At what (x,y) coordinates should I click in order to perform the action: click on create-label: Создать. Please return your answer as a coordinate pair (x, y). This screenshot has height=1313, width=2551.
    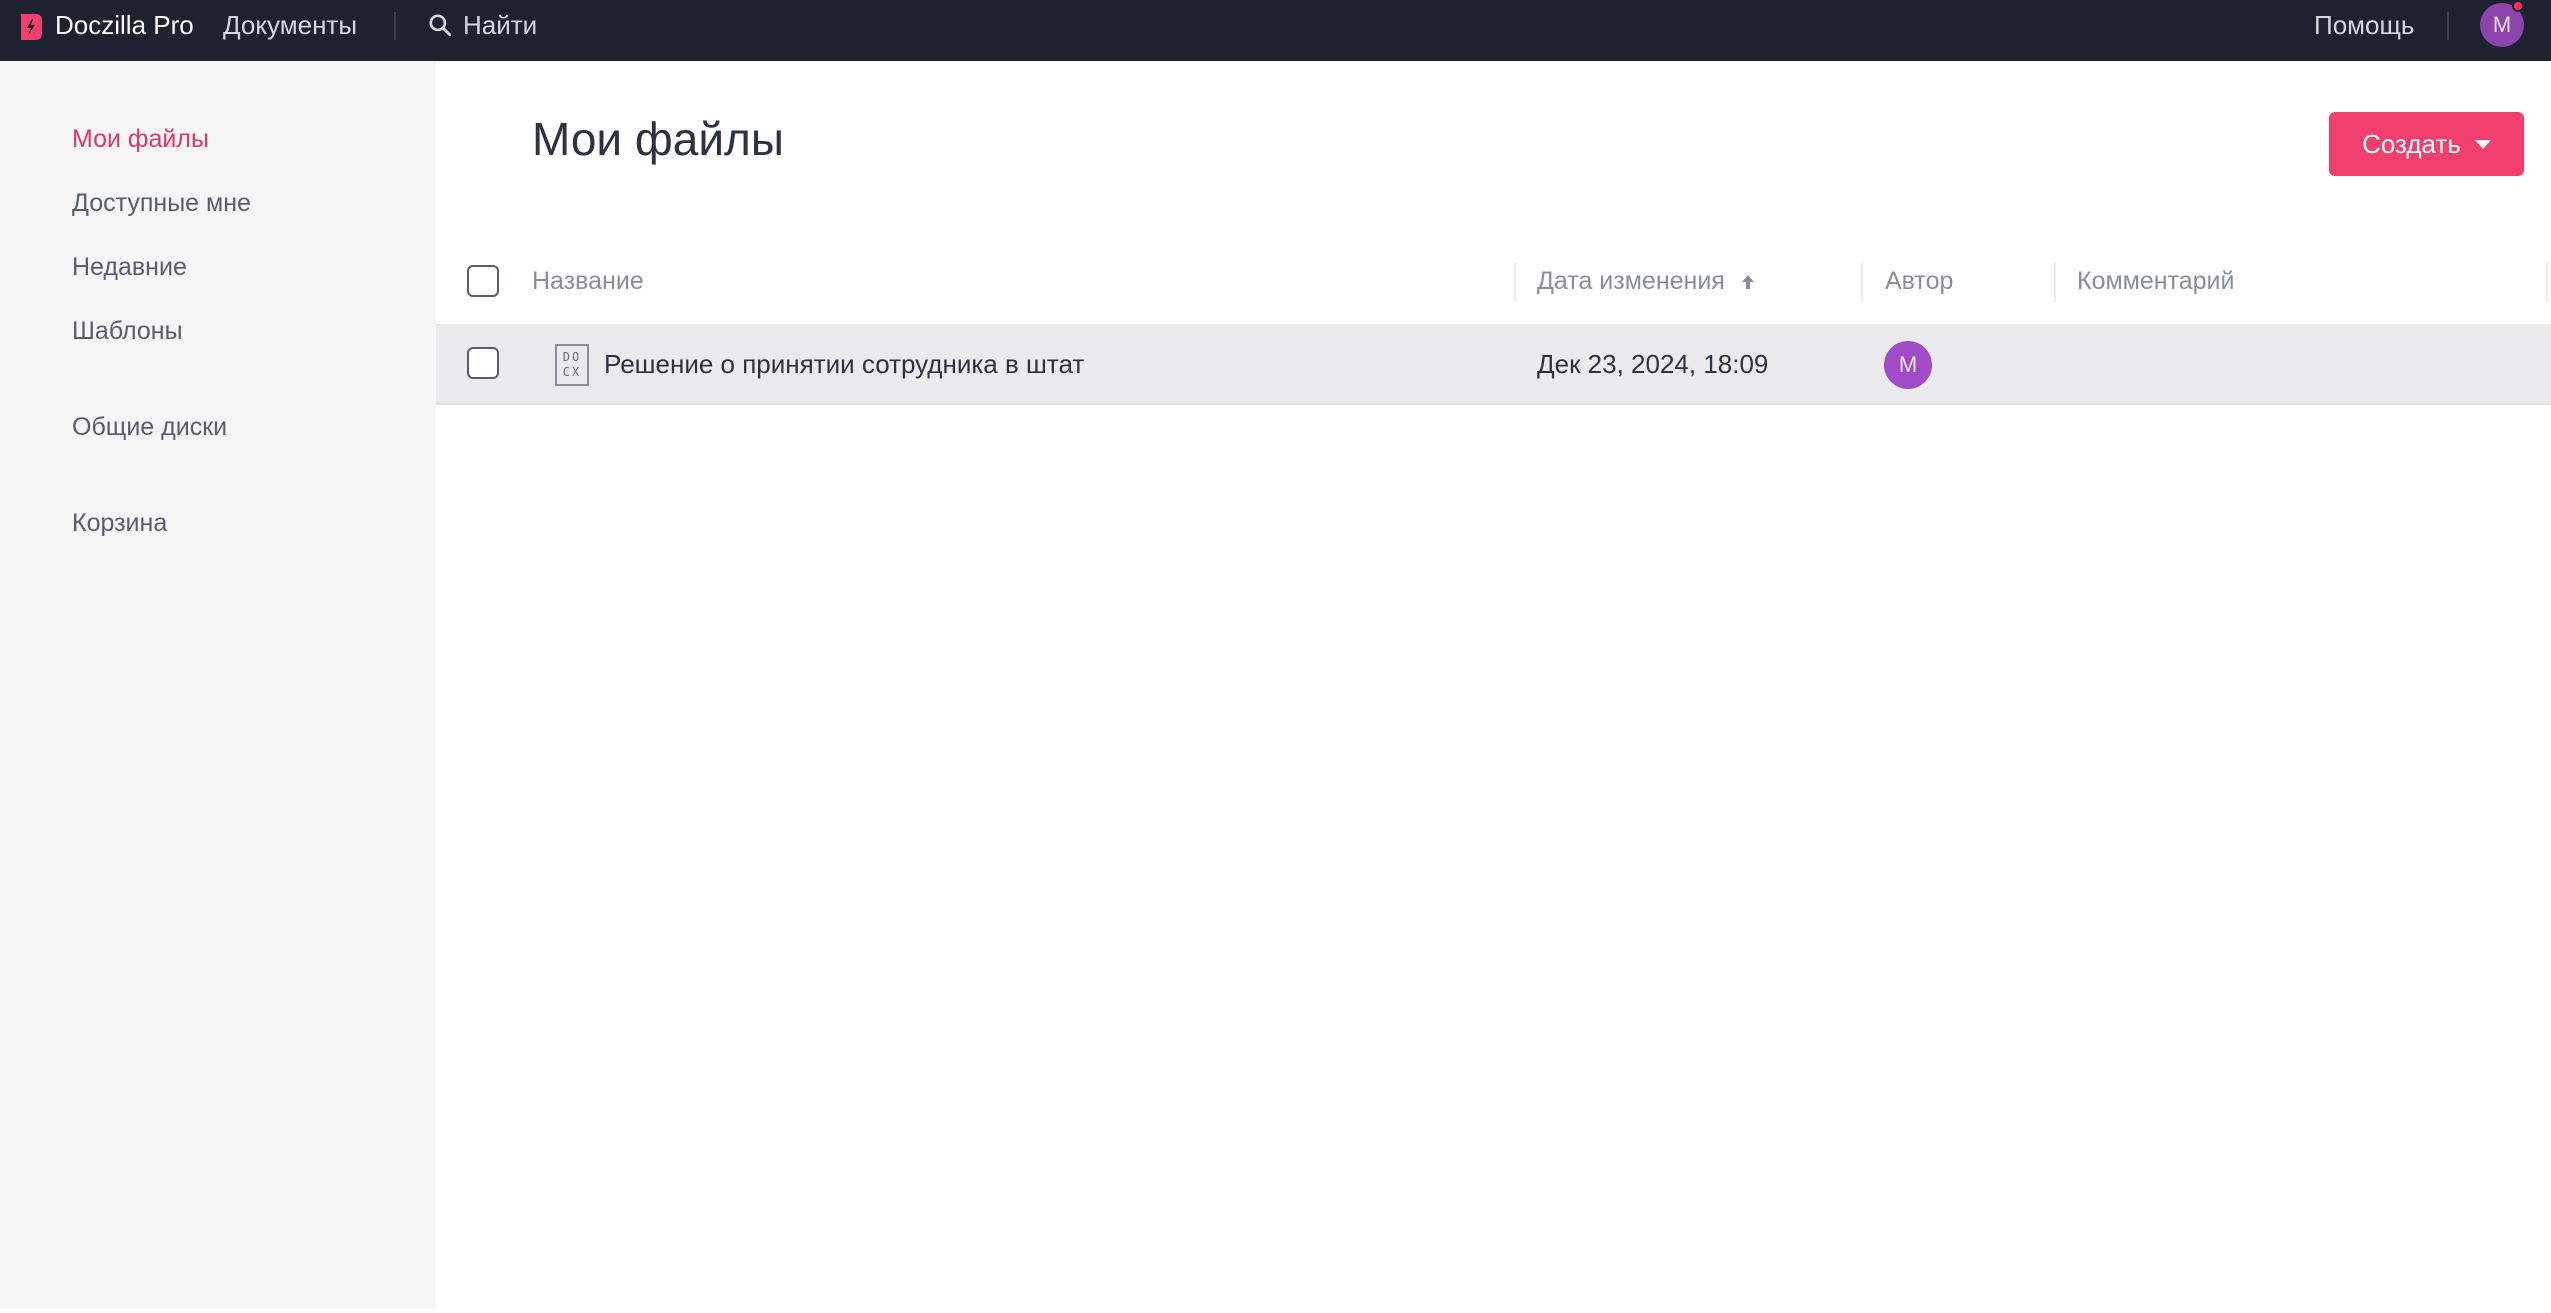
    Looking at the image, I should click on (2411, 143).